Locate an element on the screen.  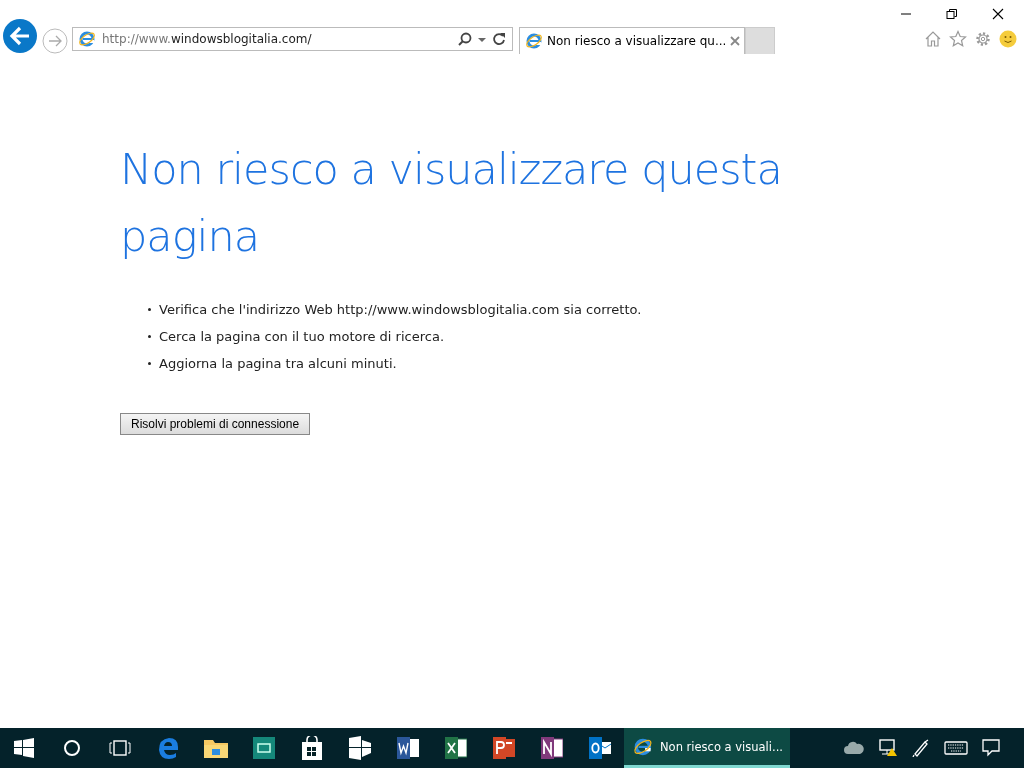
shopping-bag-icon is located at coordinates (312, 748).